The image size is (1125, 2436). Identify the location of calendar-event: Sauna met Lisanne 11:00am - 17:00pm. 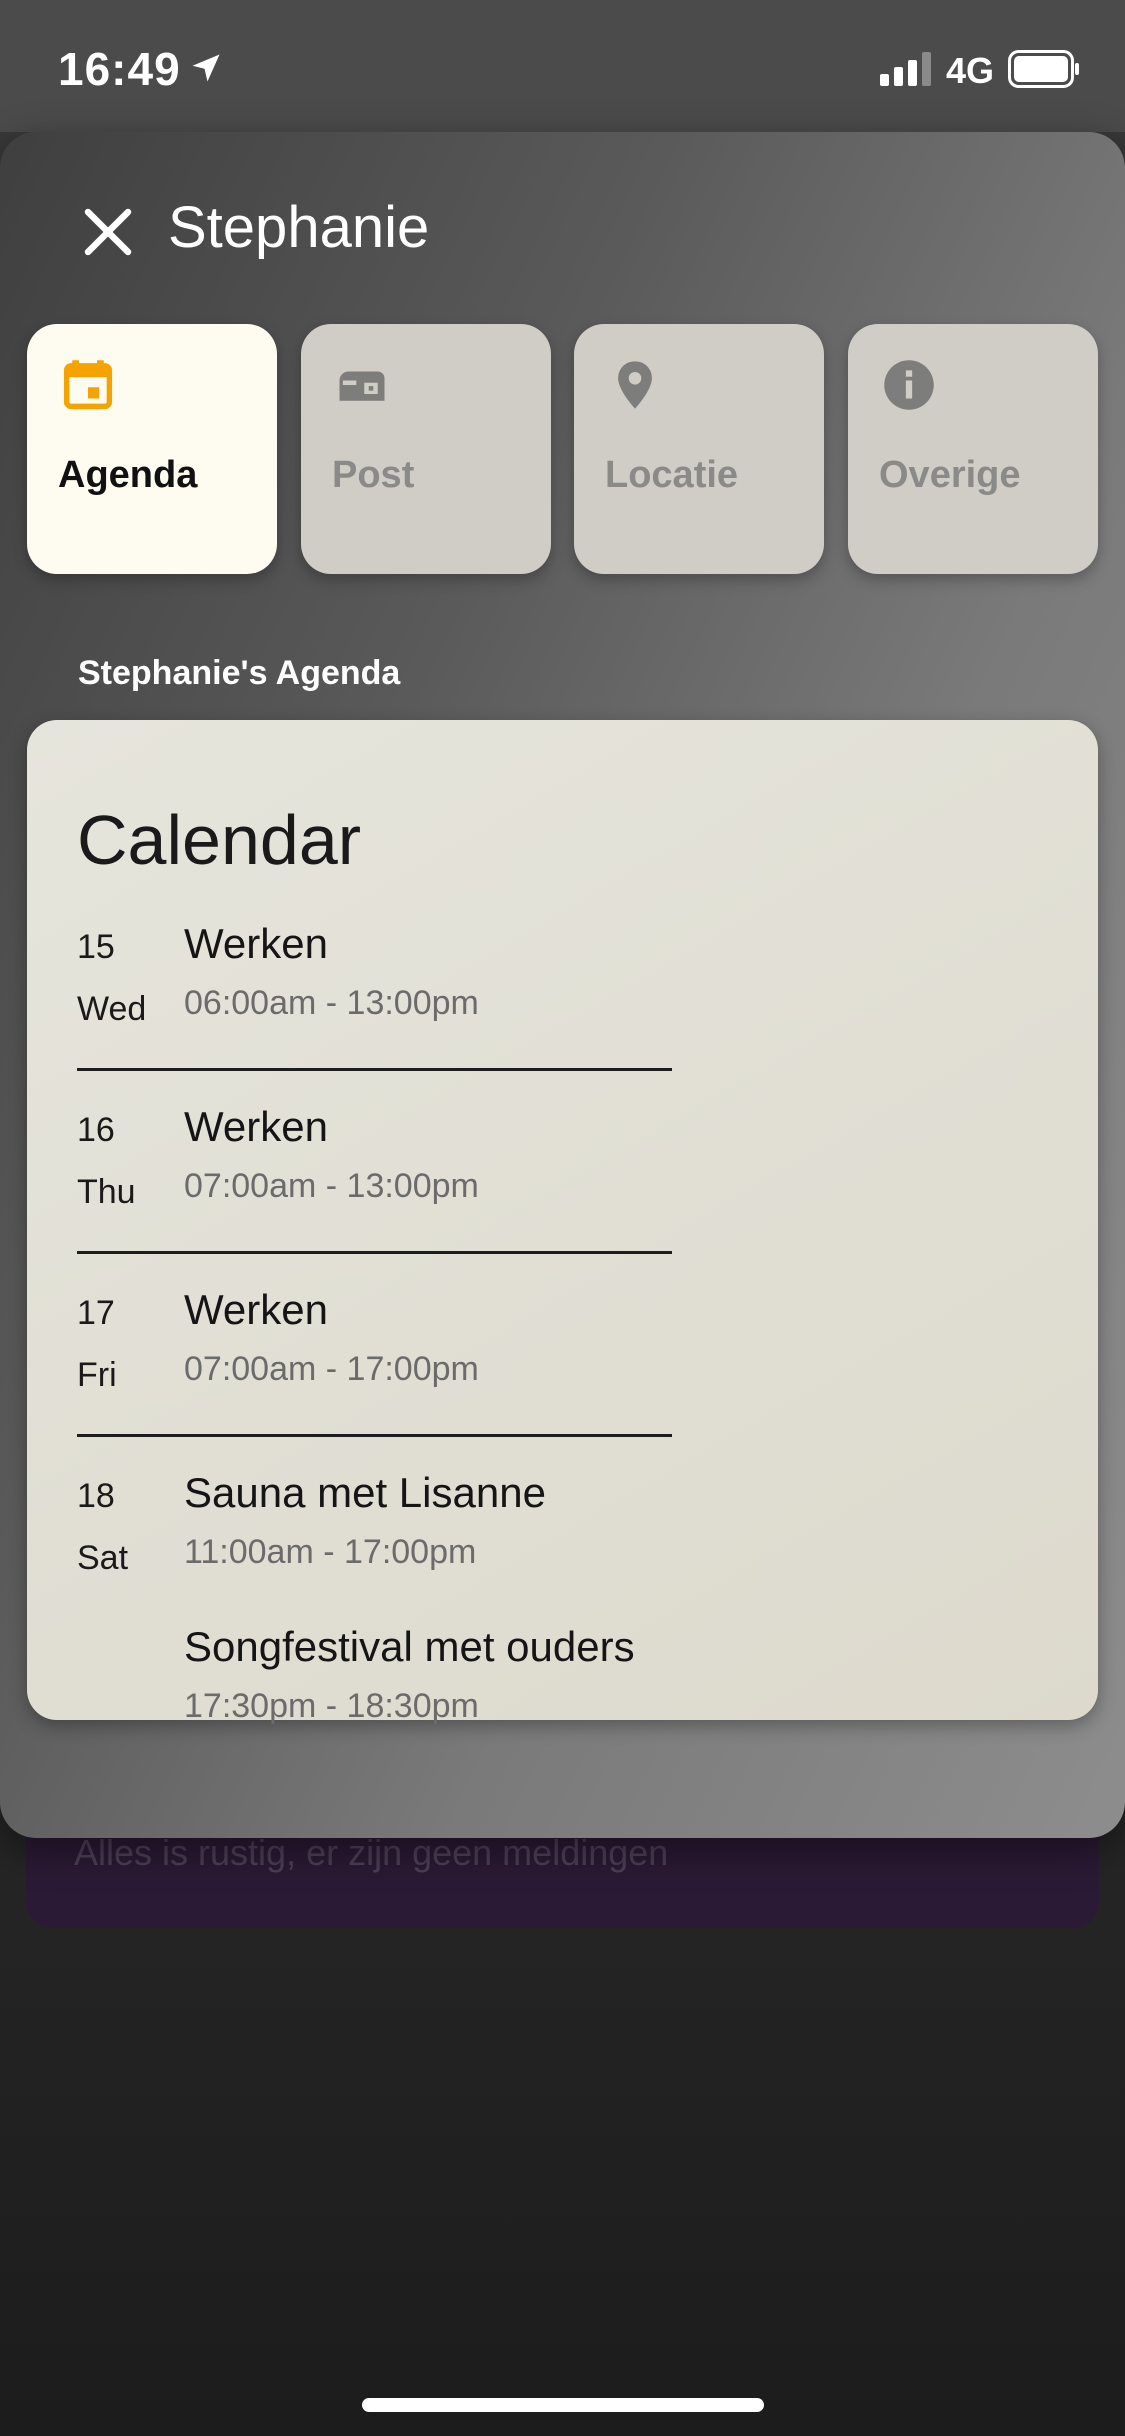
(365, 1520).